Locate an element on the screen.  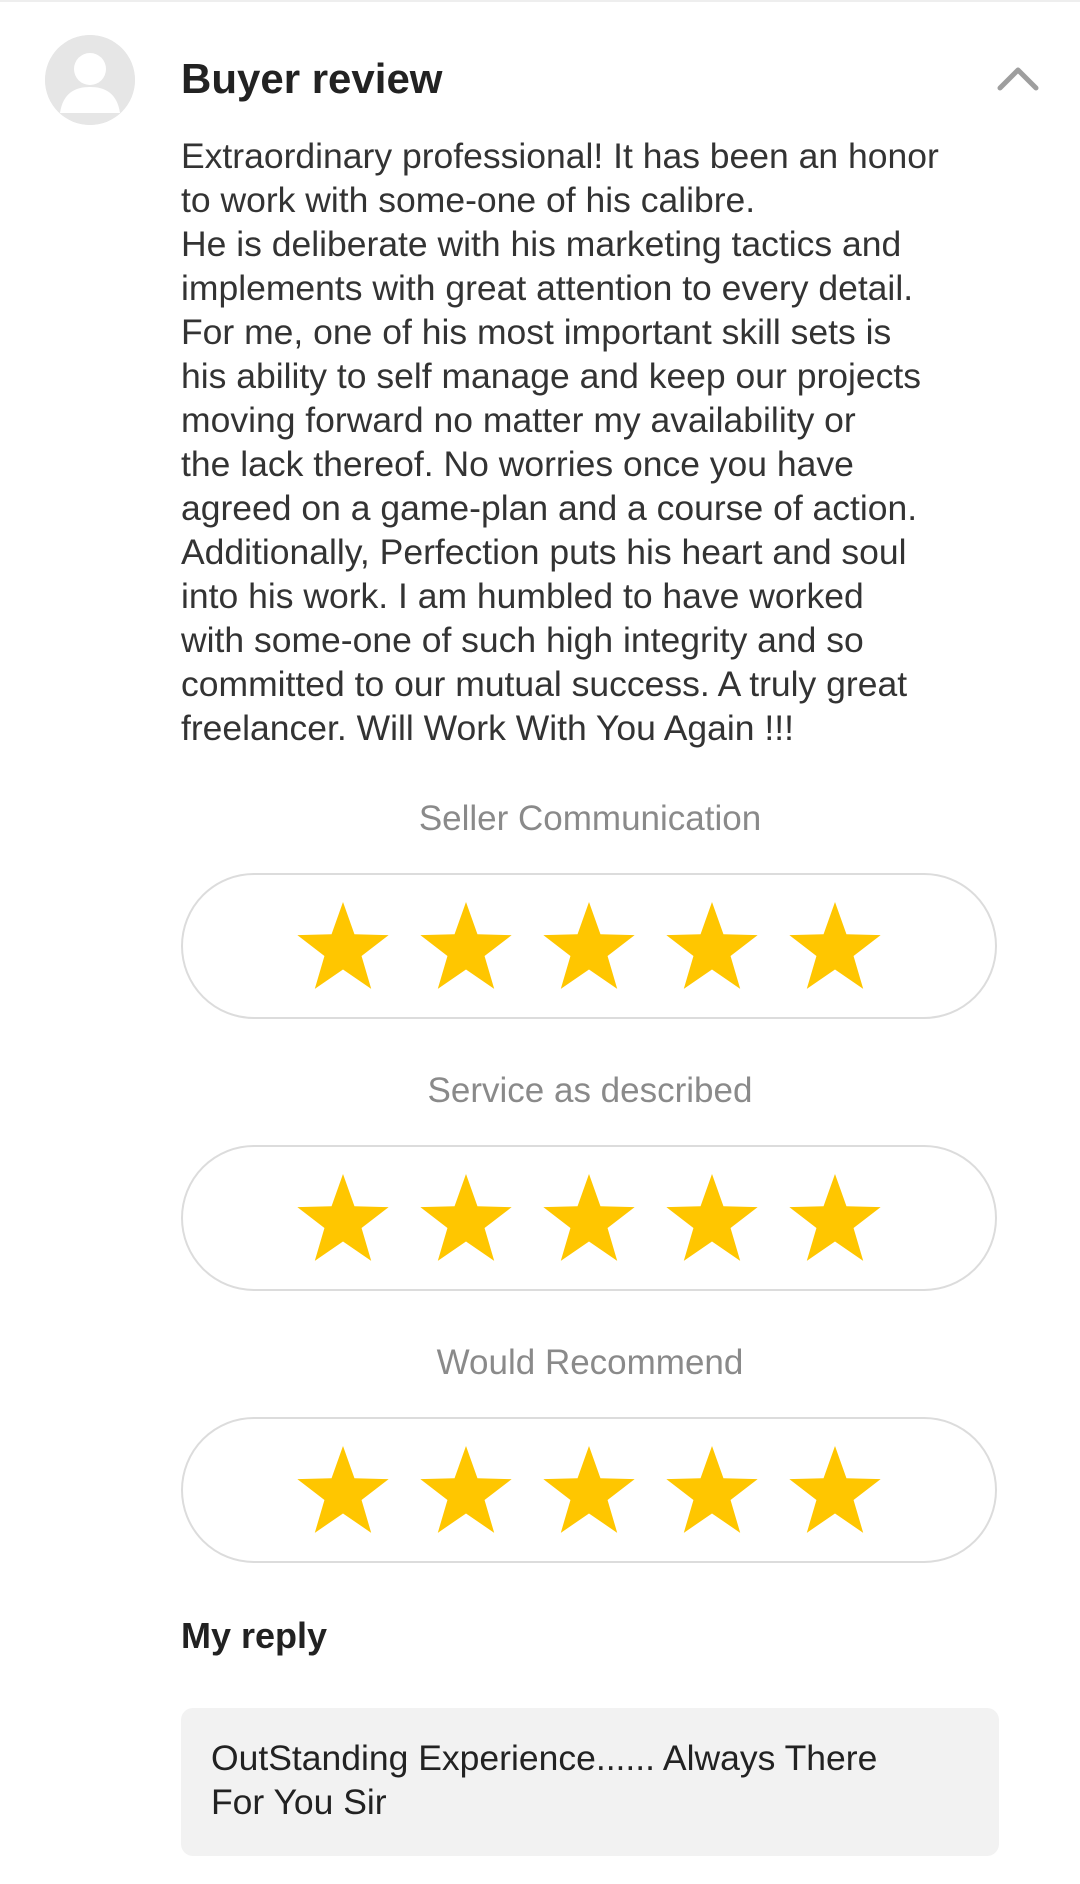
rating-label: Seller Communication is located at coordinates (590, 818).